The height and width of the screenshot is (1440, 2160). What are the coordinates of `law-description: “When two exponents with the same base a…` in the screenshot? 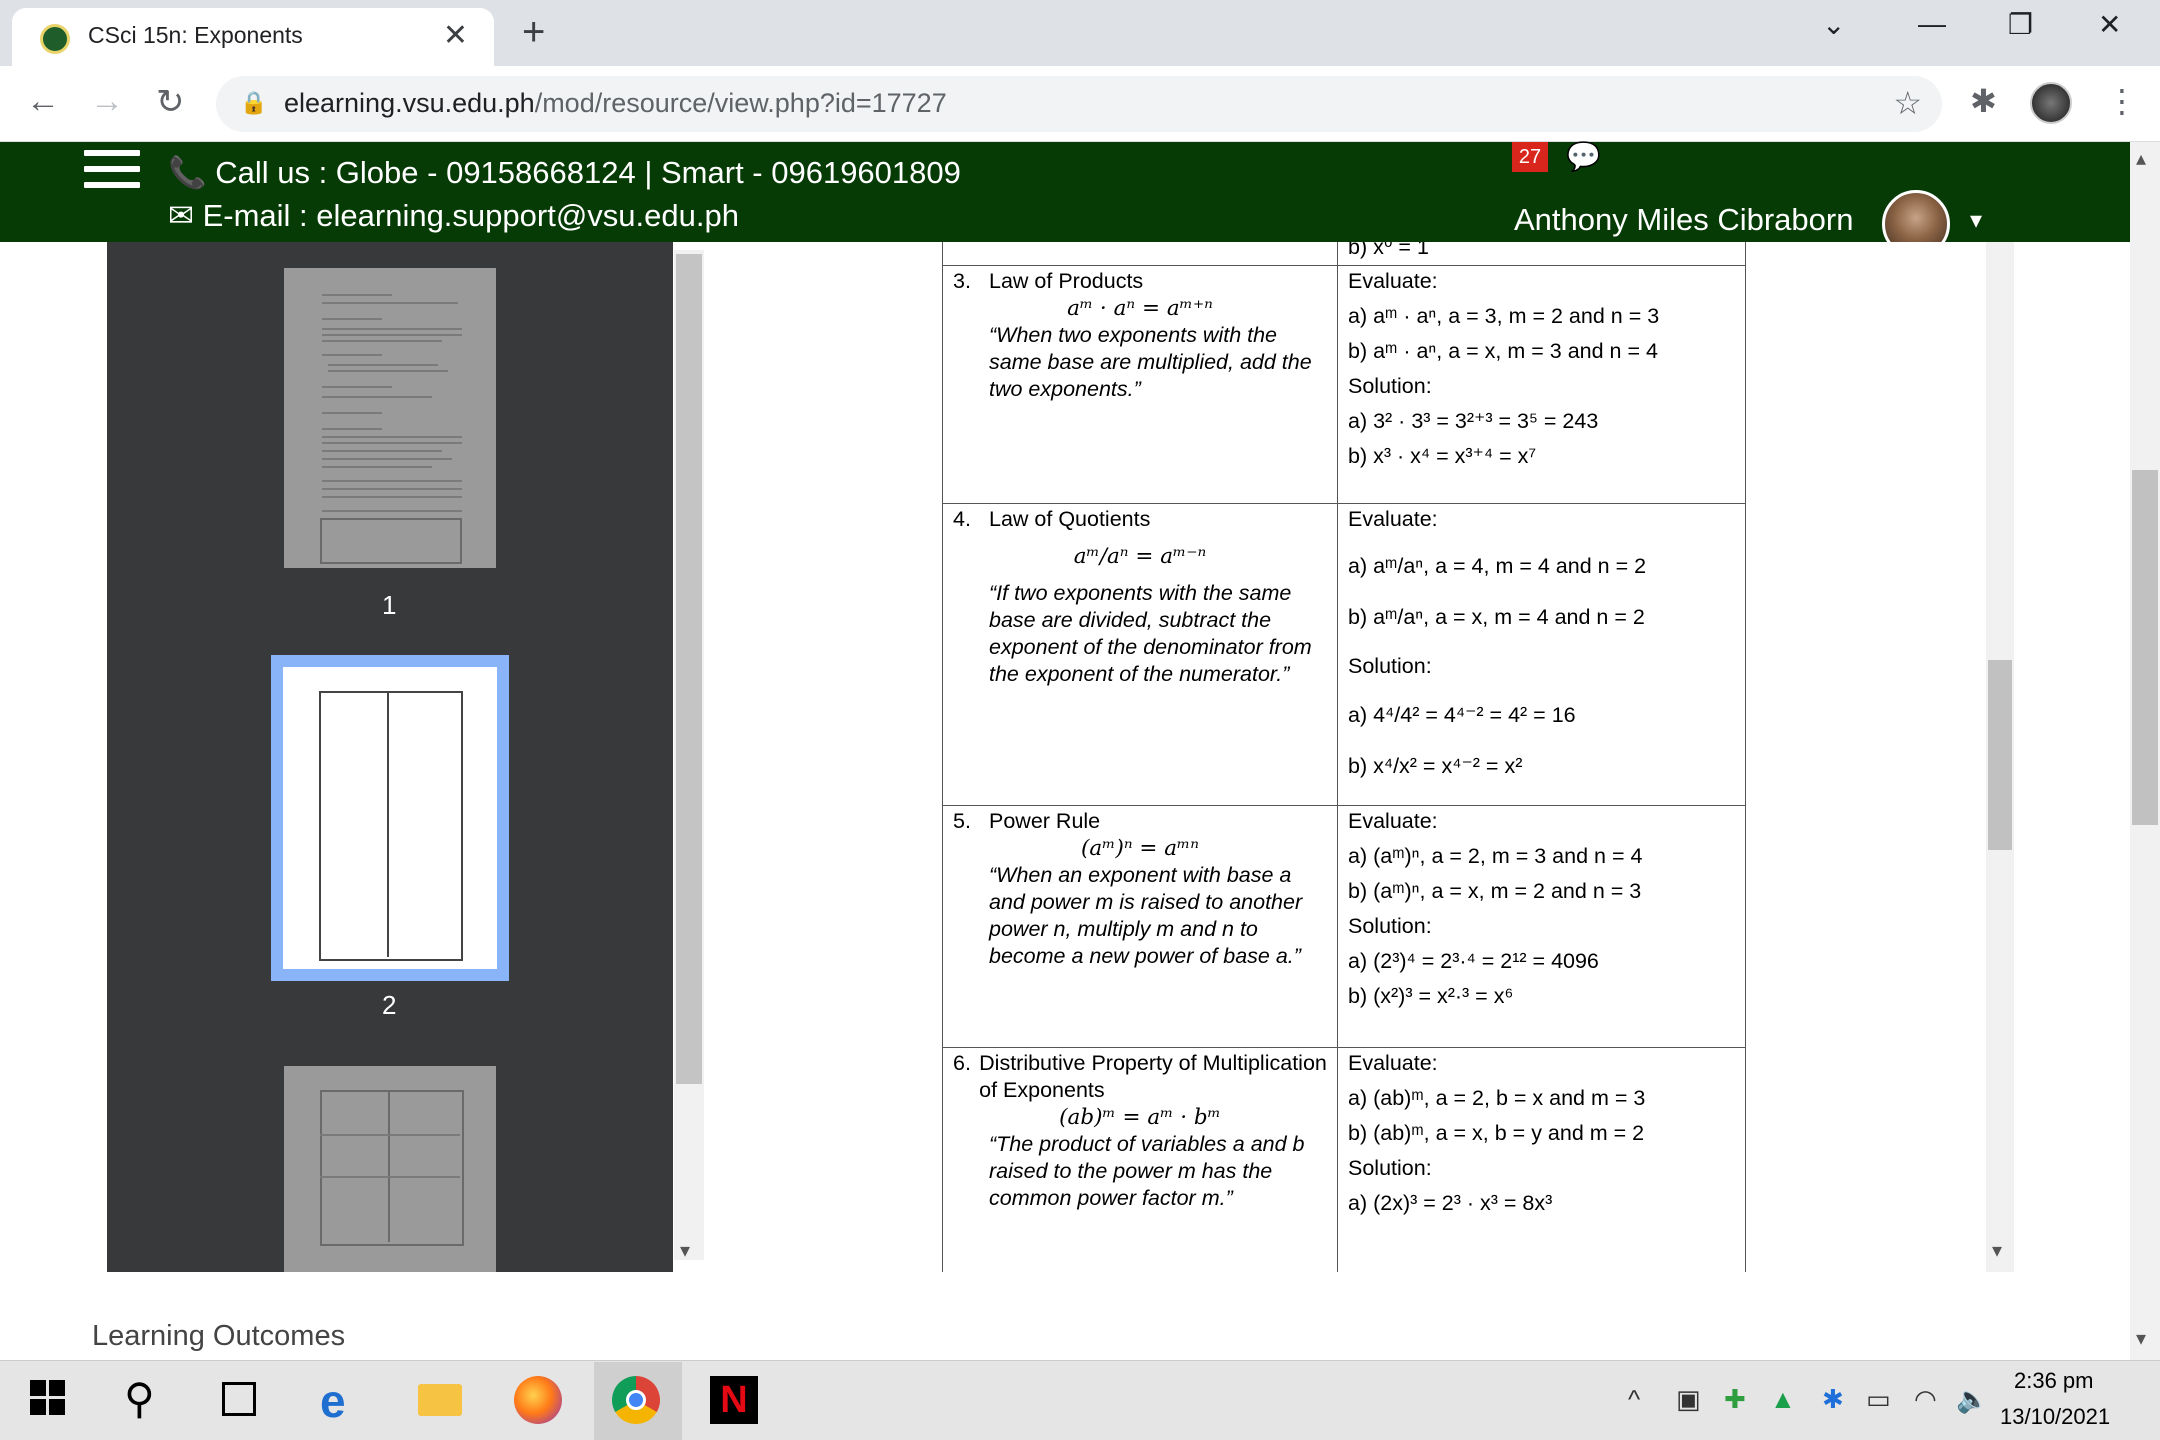 It's located at (1150, 362).